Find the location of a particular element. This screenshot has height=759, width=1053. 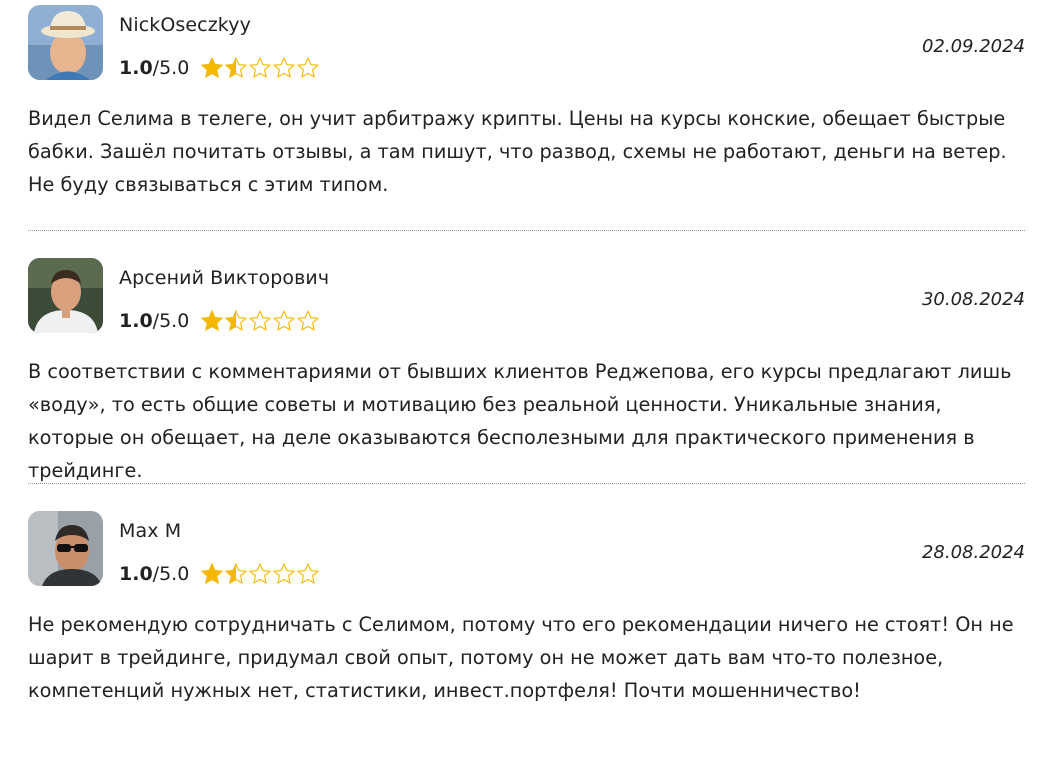

review-date: 28.08.2024 is located at coordinates (973, 552).